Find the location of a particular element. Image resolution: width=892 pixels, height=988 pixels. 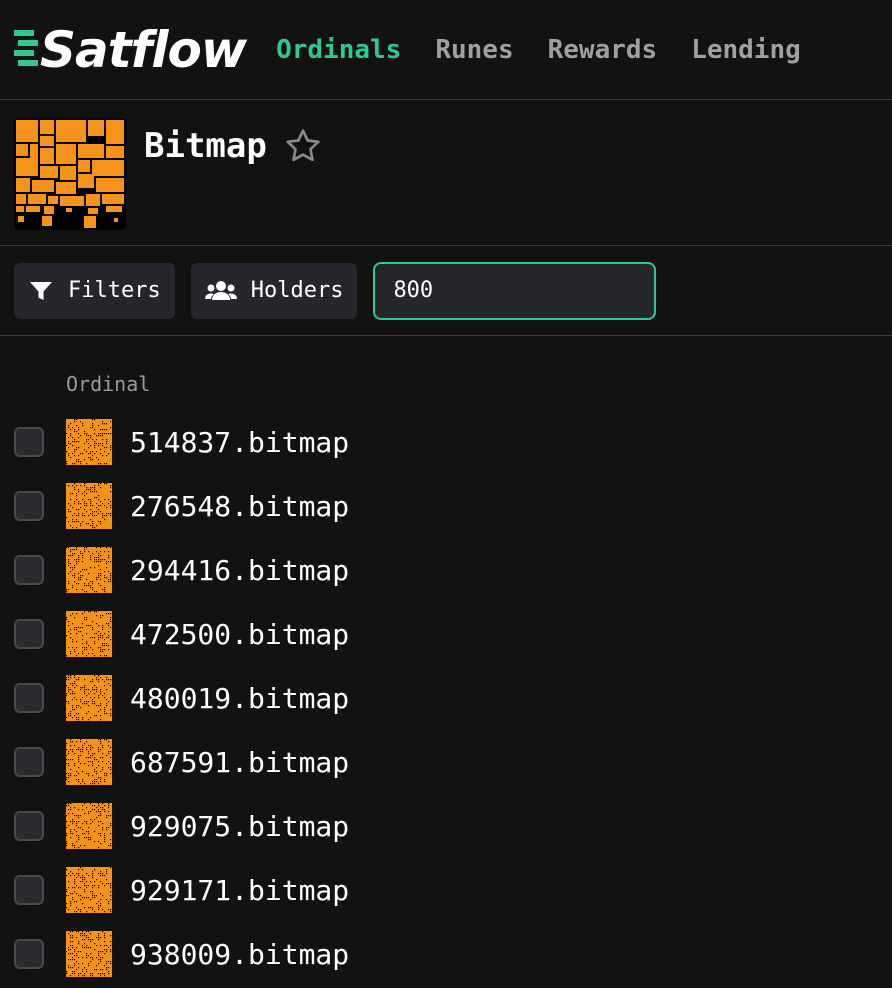

logo-mark-icon is located at coordinates (26, 47).